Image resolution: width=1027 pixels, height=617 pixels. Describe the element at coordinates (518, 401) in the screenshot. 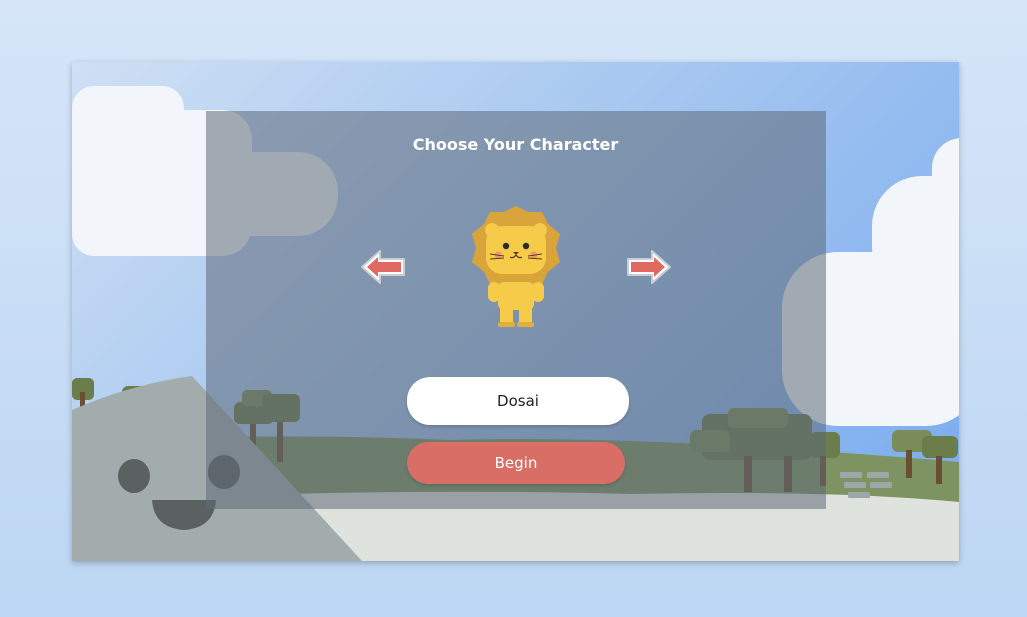

I see `character-name-input` at that location.